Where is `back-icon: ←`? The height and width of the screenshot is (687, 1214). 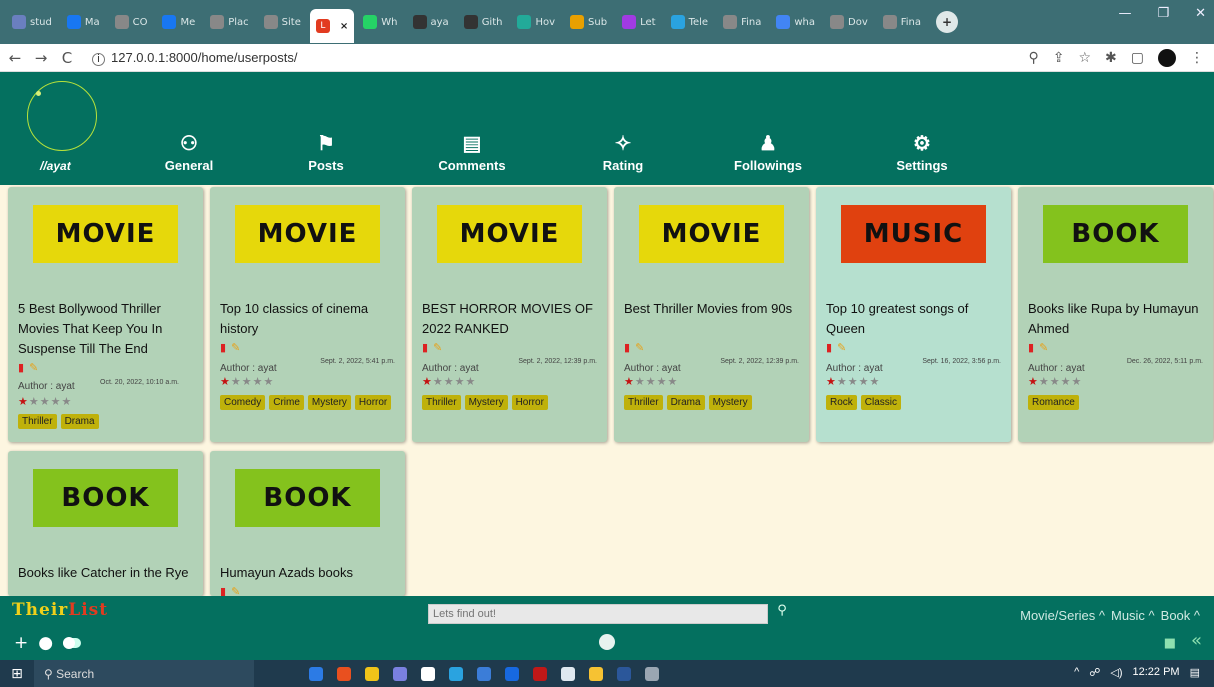
back-icon: ← is located at coordinates (15, 58).